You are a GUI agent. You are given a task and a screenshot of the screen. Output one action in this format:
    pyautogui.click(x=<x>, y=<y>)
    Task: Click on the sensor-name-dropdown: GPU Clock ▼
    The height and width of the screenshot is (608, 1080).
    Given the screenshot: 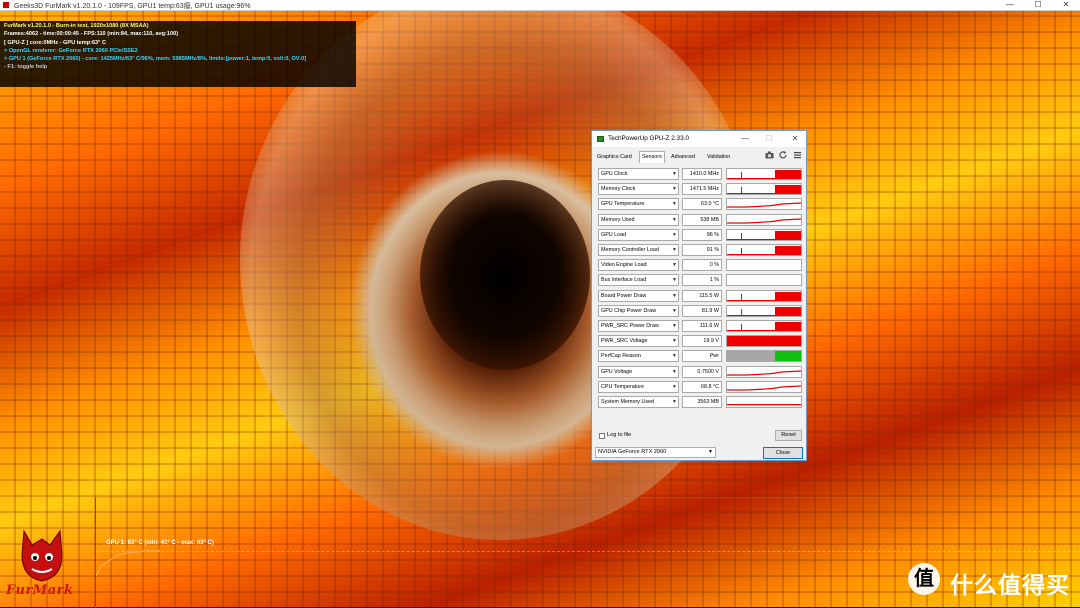 What is the action you would take?
    pyautogui.click(x=638, y=174)
    